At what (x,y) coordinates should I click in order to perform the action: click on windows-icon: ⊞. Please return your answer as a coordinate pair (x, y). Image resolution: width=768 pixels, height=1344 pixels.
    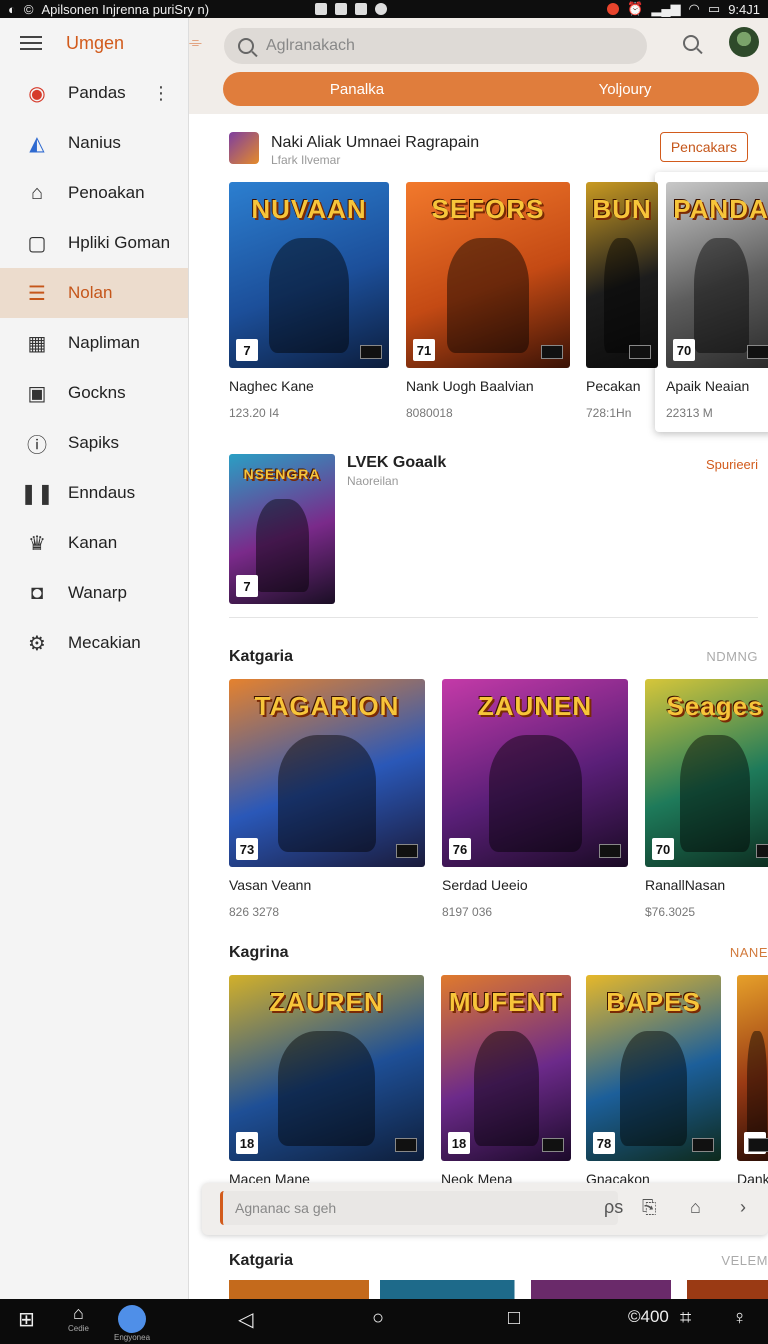
    Looking at the image, I should click on (26, 1319).